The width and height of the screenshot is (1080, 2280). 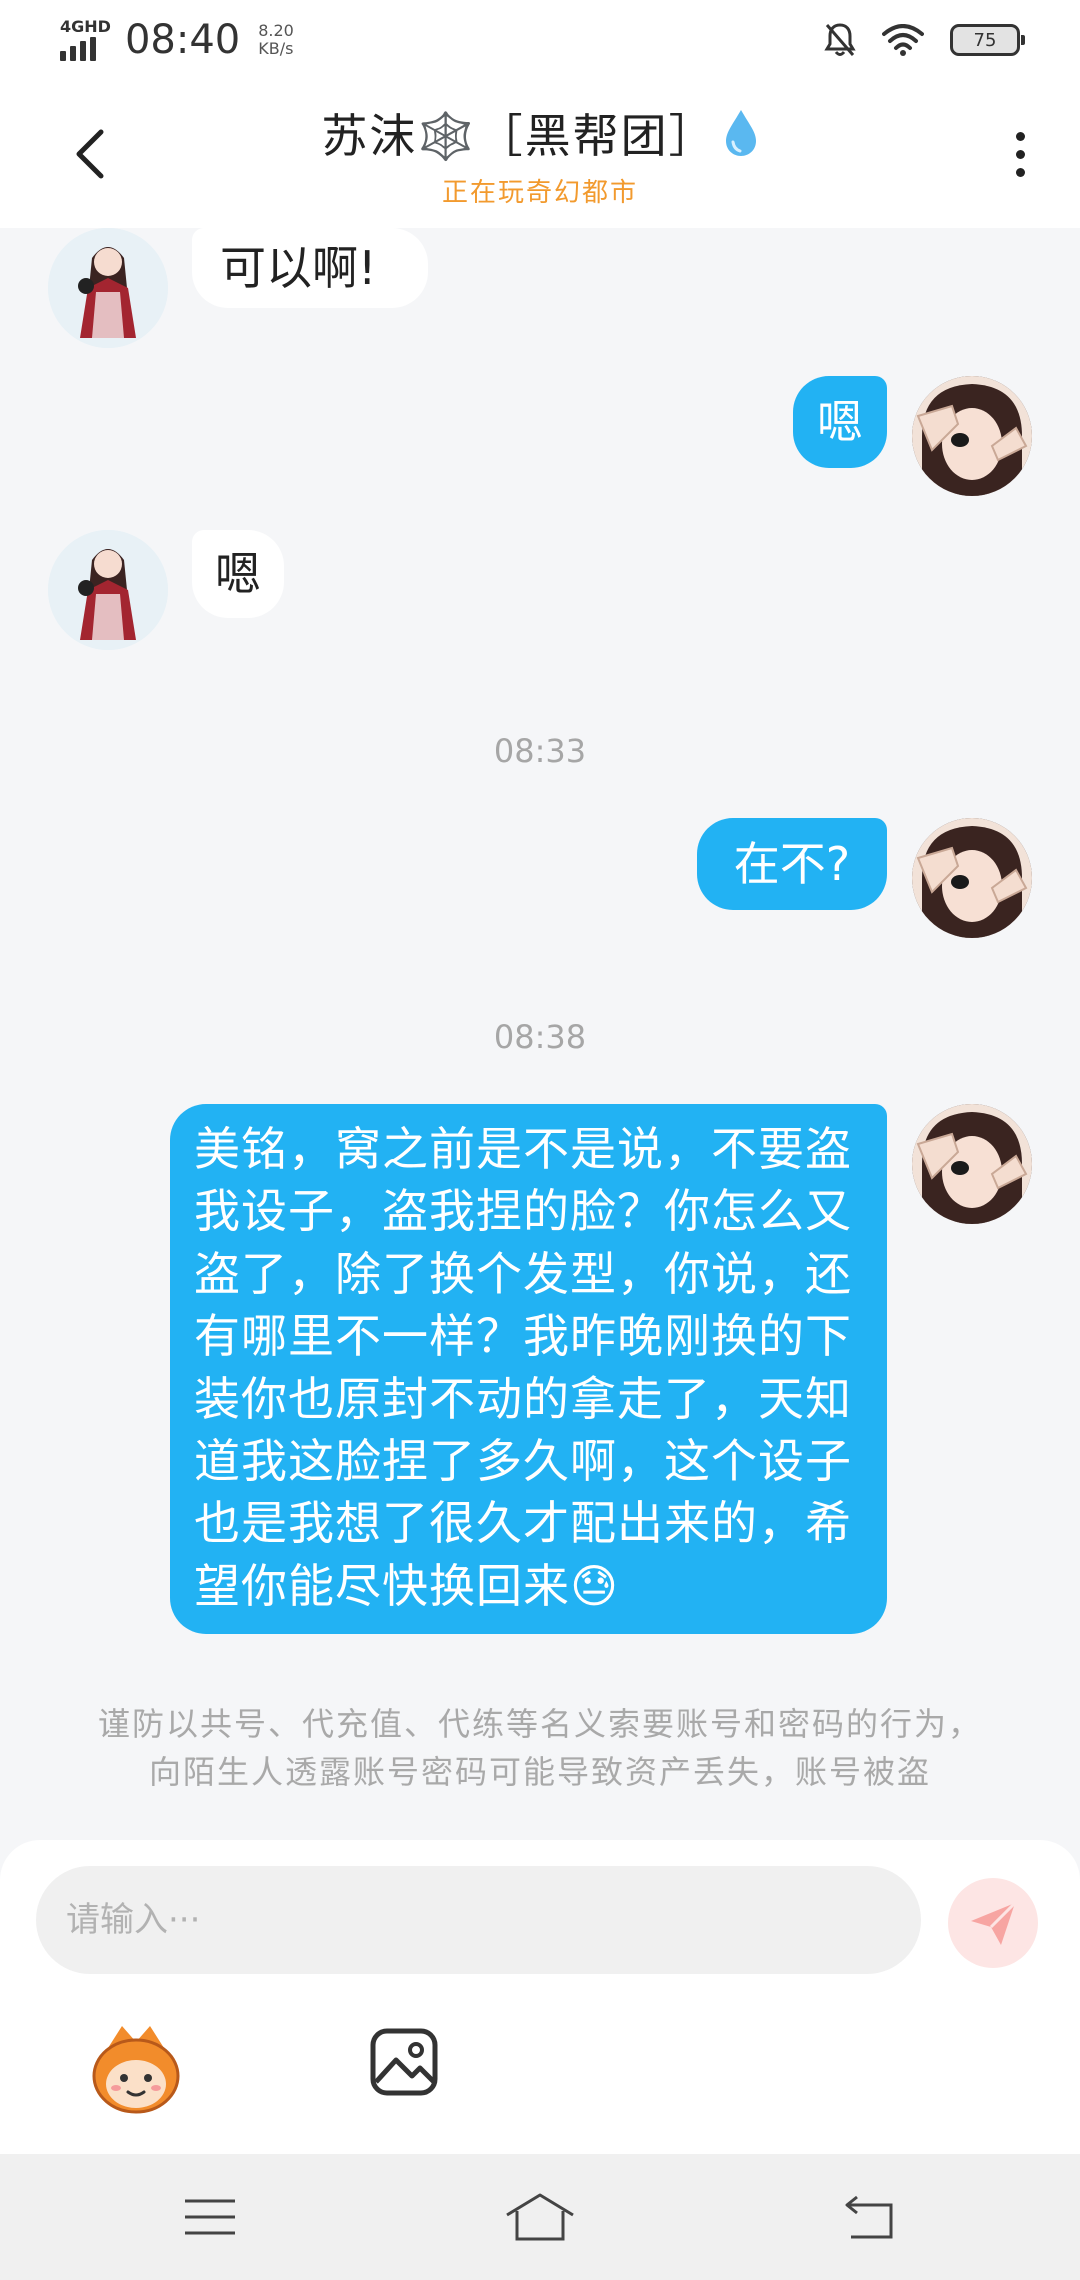 I want to click on image-icon, so click(x=404, y=2062).